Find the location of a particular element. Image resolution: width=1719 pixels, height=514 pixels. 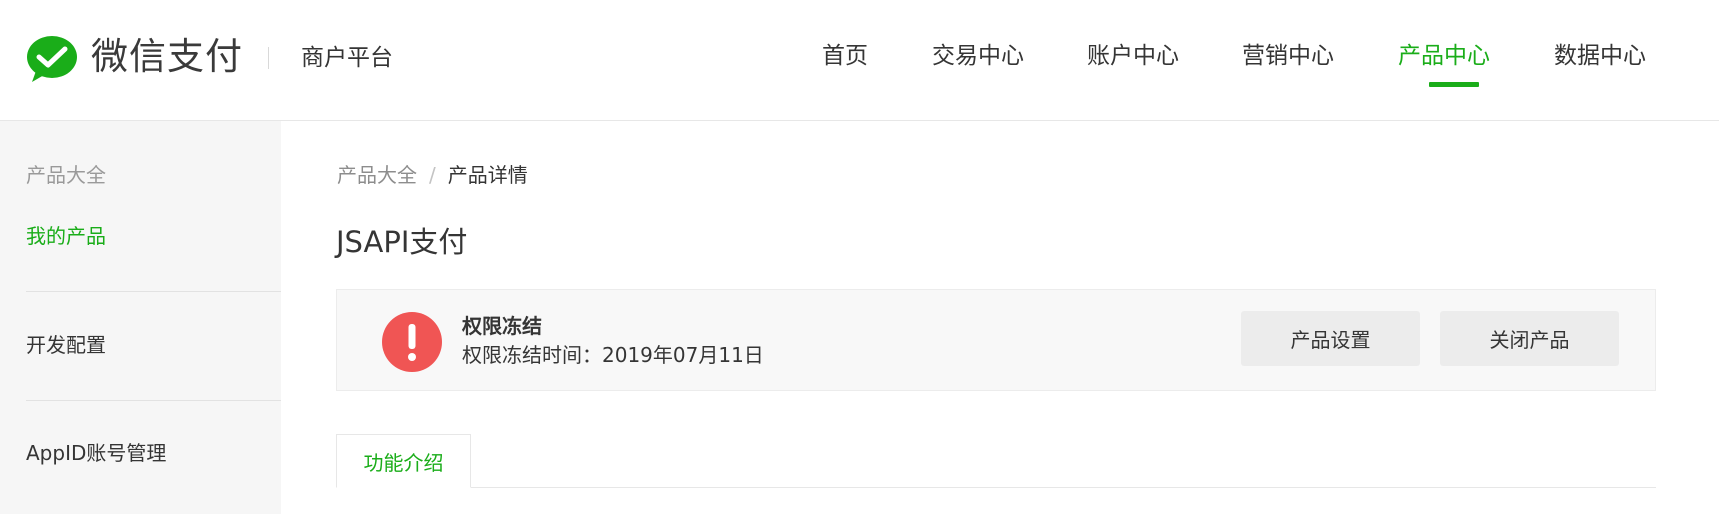

tab-feature-intro: 功能介绍 is located at coordinates (403, 461).